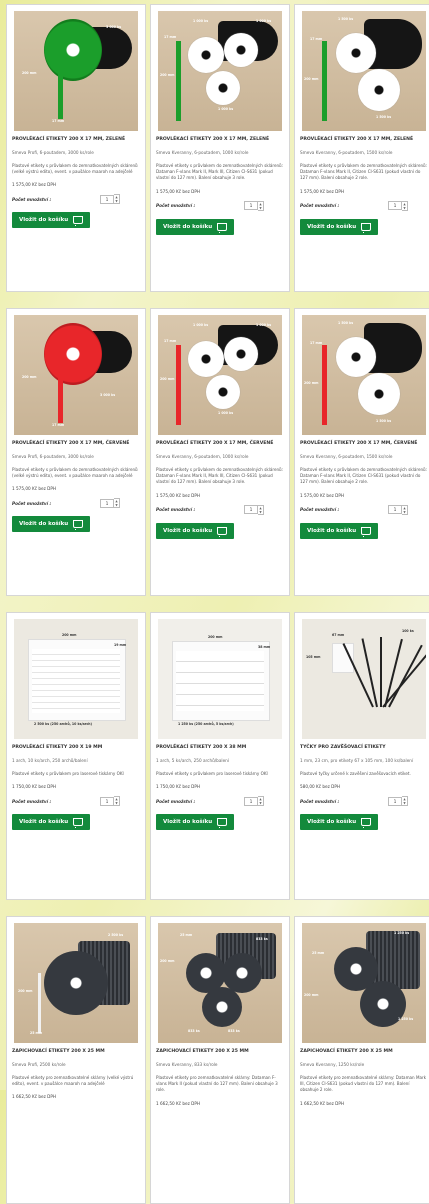  What do you see at coordinates (76, 751) in the screenshot?
I see `product-title: PROVLÉKACÍ ETIKETY 200 X 19 MM` at bounding box center [76, 751].